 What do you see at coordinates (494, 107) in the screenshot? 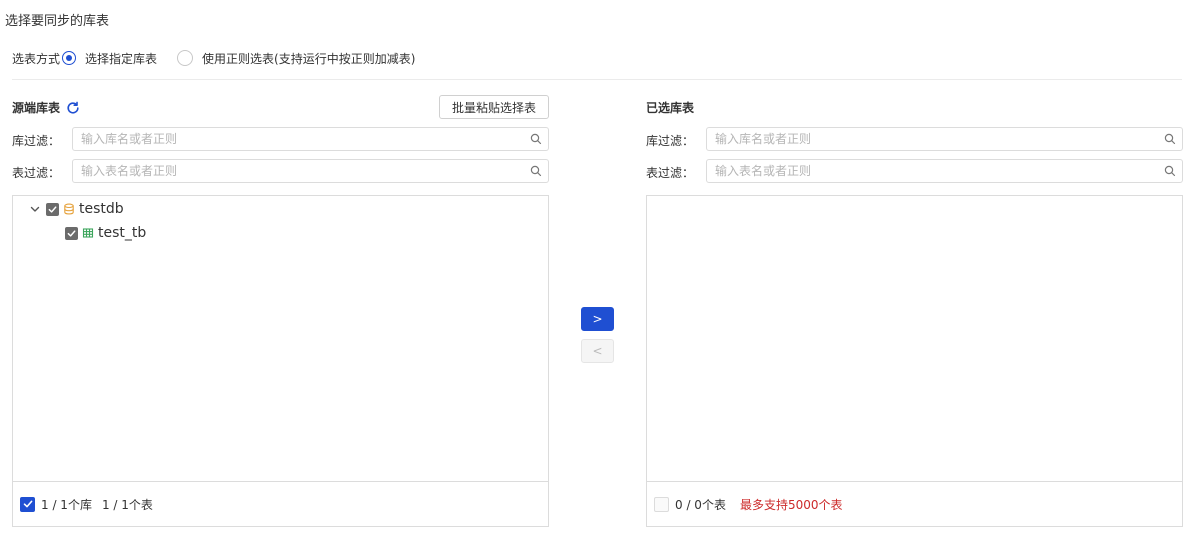
I see `batch-paste-button: 批量粘贴选择表` at bounding box center [494, 107].